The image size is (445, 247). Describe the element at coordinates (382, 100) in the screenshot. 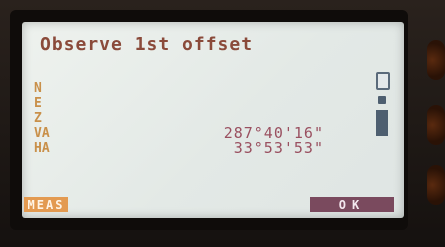

I see `page-marker-icon` at that location.